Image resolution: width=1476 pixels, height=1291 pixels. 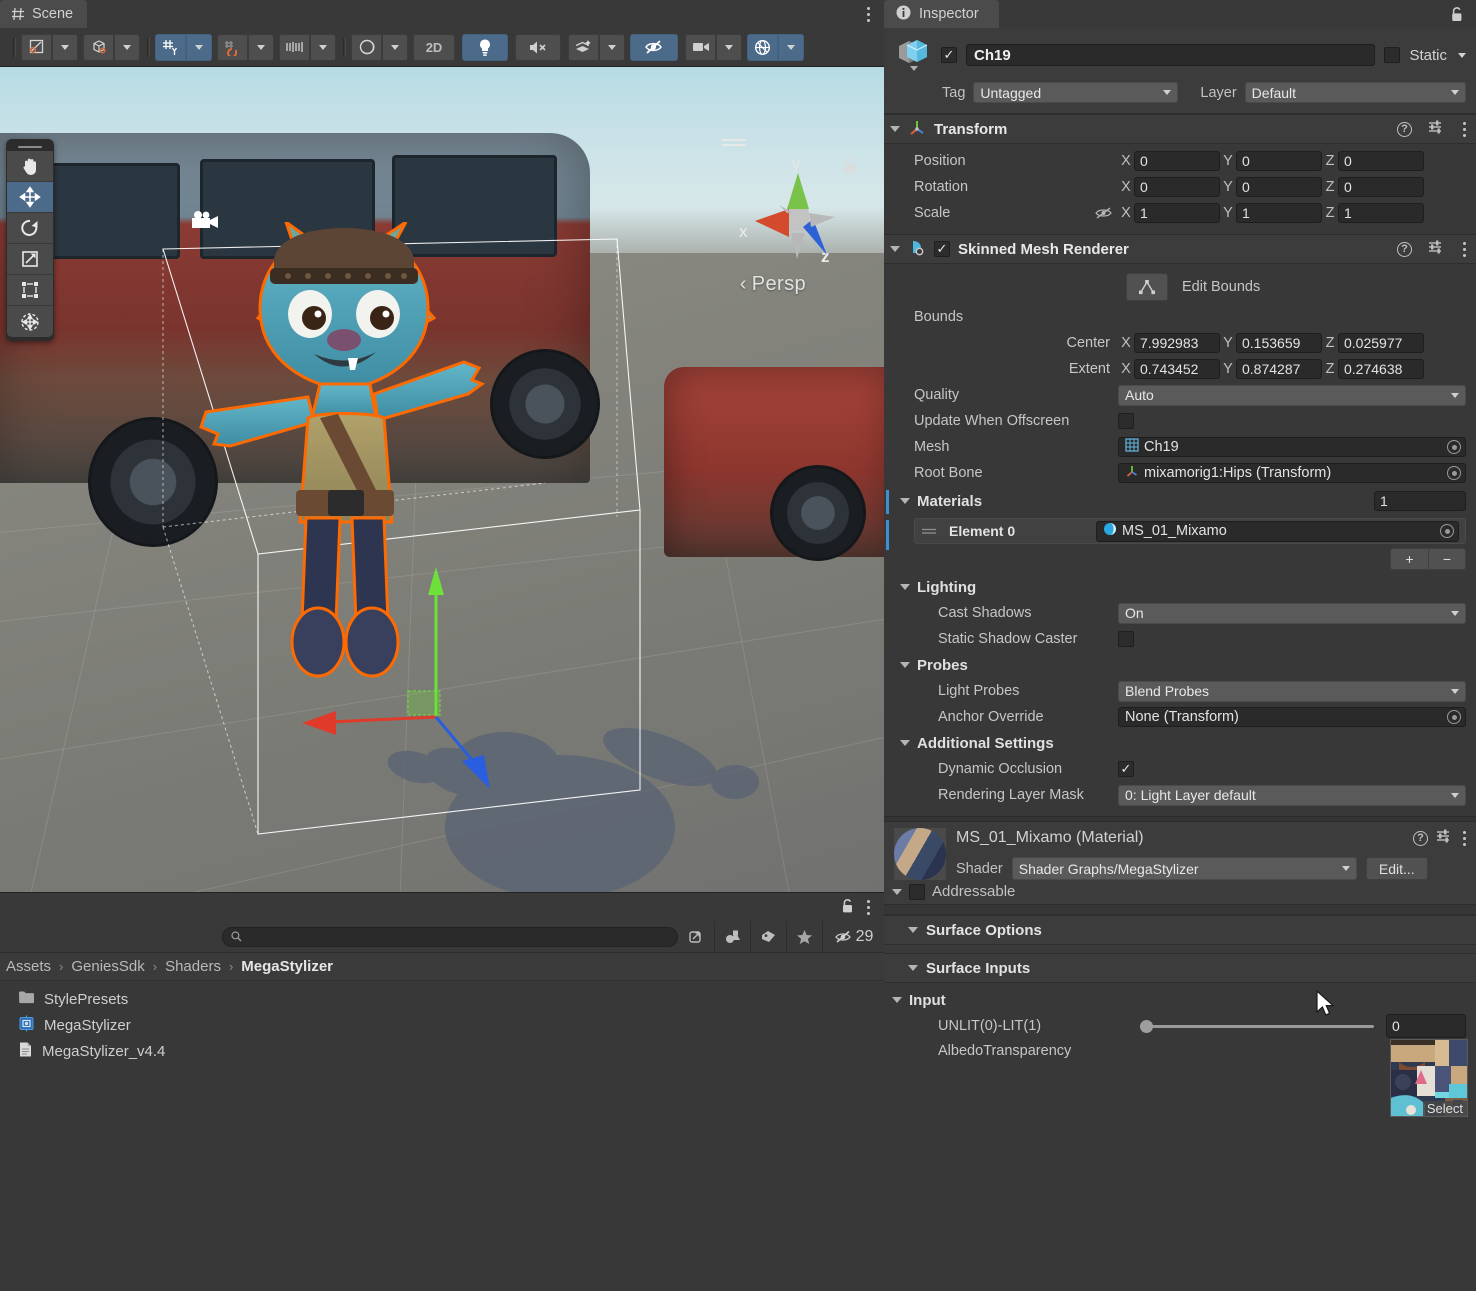 What do you see at coordinates (804, 936) in the screenshot?
I see `favorites-icon` at bounding box center [804, 936].